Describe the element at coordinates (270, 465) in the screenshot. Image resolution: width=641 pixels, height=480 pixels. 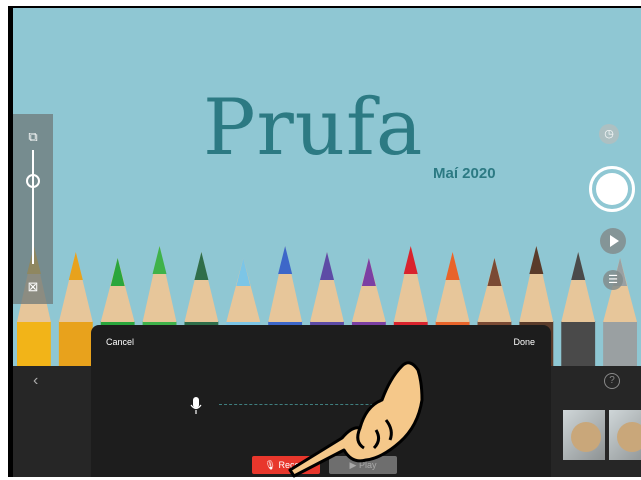
I see `microphone-icon: 🎙` at that location.